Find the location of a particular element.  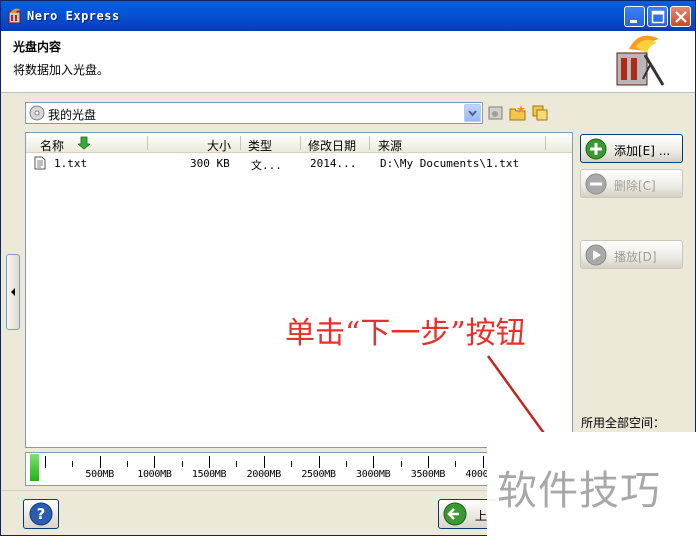

file-list-header: 名称 大小 类型 修改日期 来源 is located at coordinates (299, 143).